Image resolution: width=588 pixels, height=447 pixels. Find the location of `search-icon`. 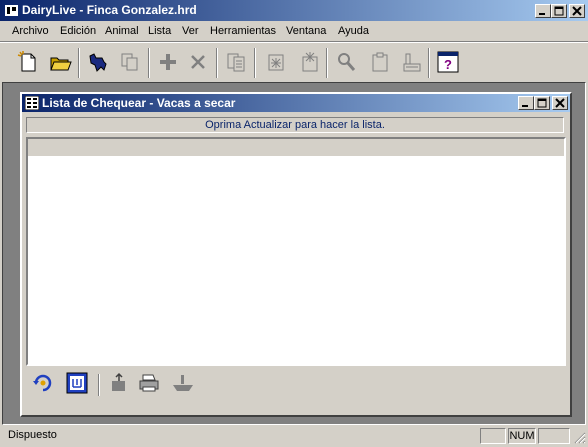

search-icon is located at coordinates (347, 62).